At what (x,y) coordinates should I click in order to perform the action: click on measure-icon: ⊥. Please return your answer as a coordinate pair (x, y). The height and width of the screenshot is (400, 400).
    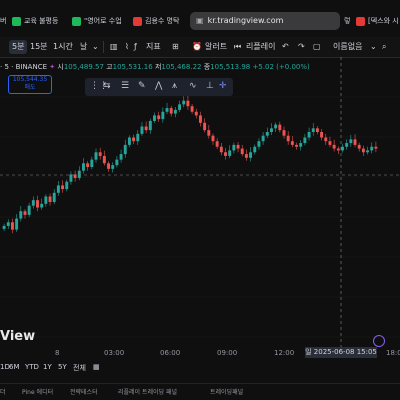
    Looking at the image, I should click on (210, 86).